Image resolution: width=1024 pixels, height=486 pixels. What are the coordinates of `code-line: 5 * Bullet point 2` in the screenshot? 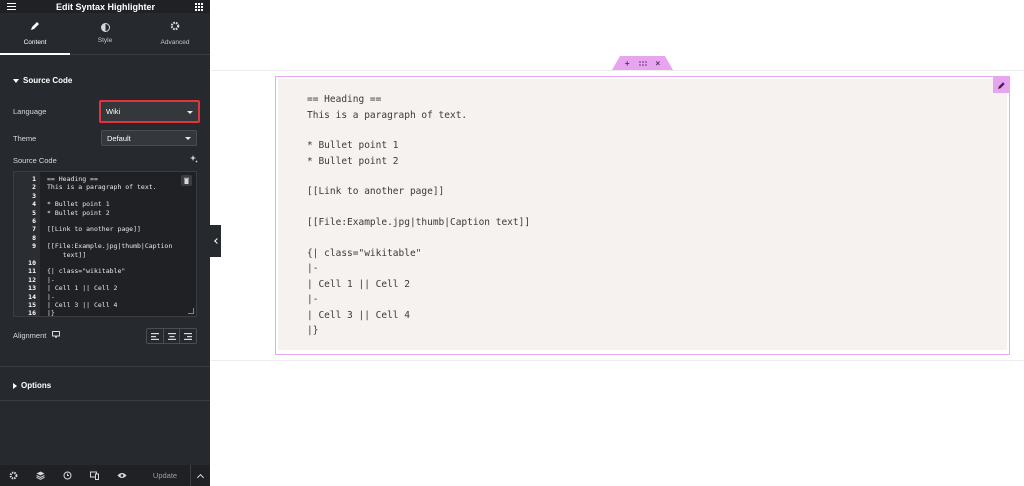 It's located at (105, 212).